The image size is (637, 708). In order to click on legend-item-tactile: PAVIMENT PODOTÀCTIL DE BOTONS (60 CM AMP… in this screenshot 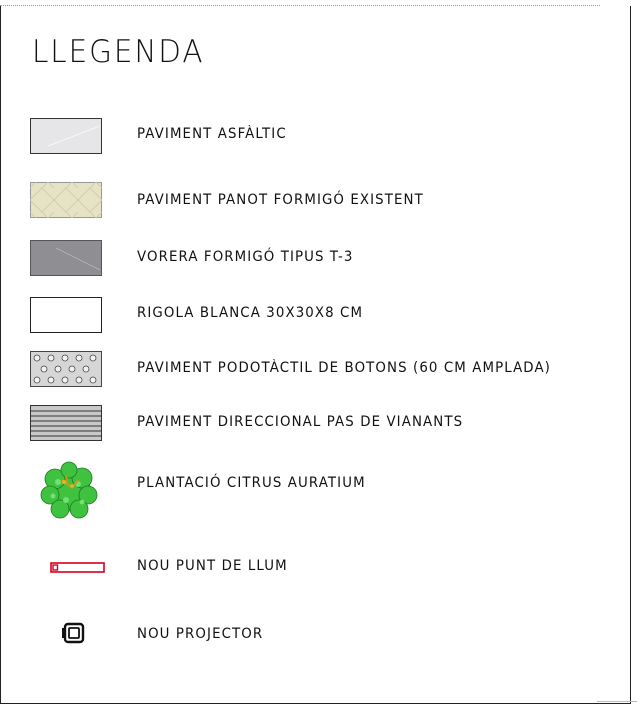, I will do `click(315, 371)`.